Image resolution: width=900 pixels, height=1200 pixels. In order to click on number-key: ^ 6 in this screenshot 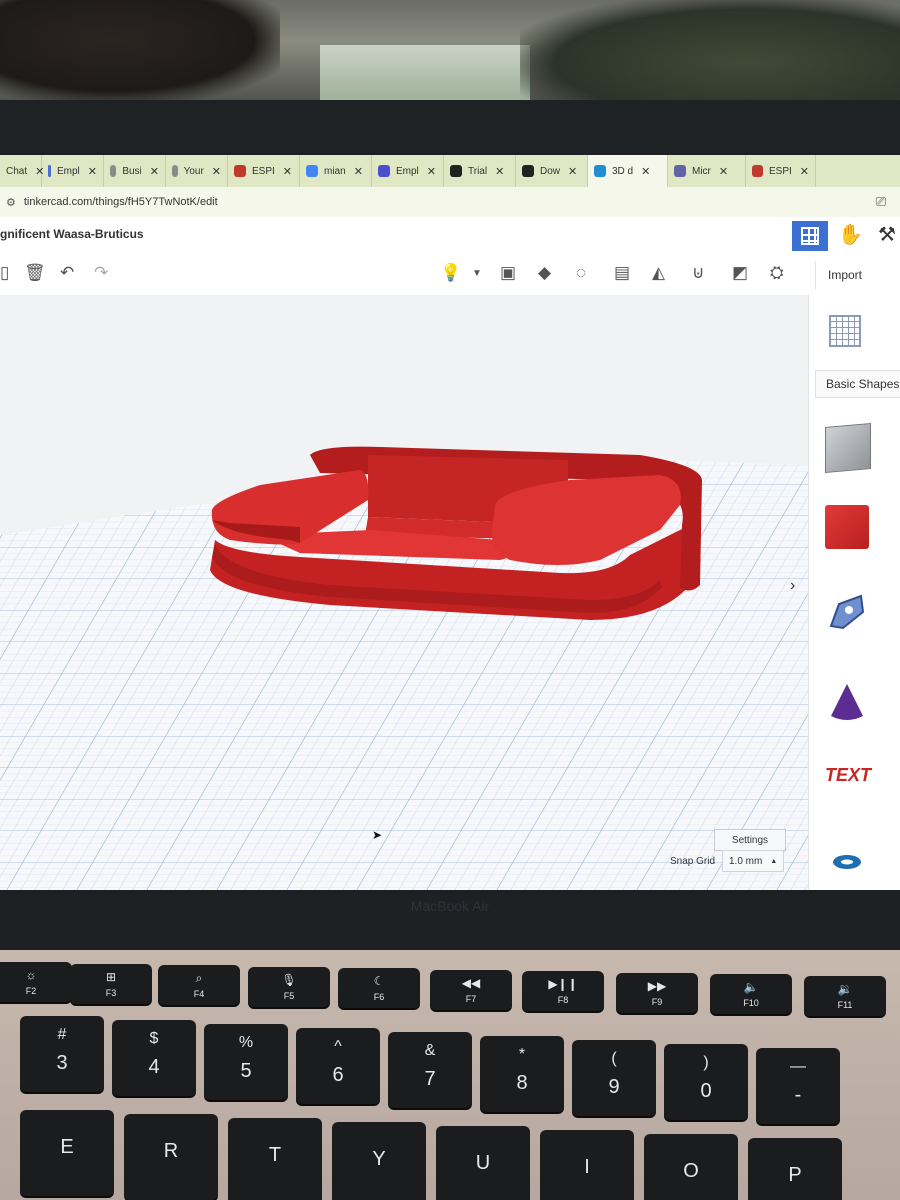, I will do `click(338, 1066)`.